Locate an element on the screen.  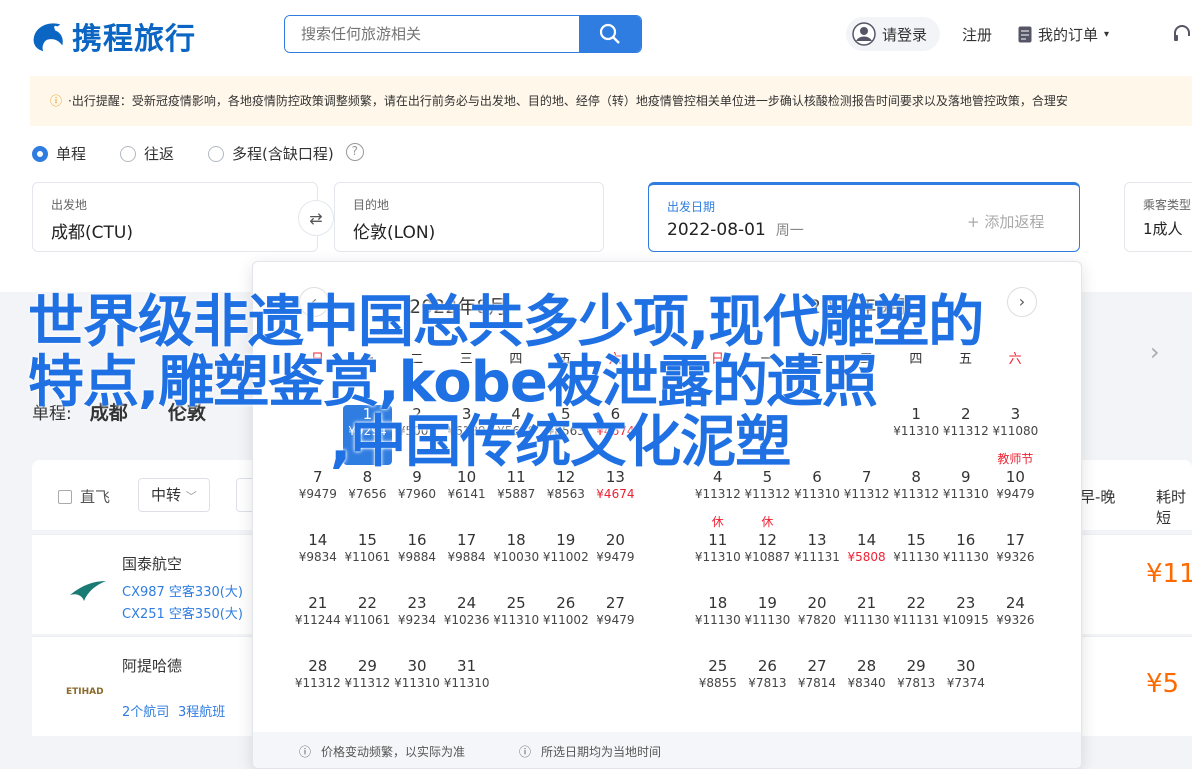
calendar-day-cell: 15 ¥11130 is located at coordinates (916, 561).